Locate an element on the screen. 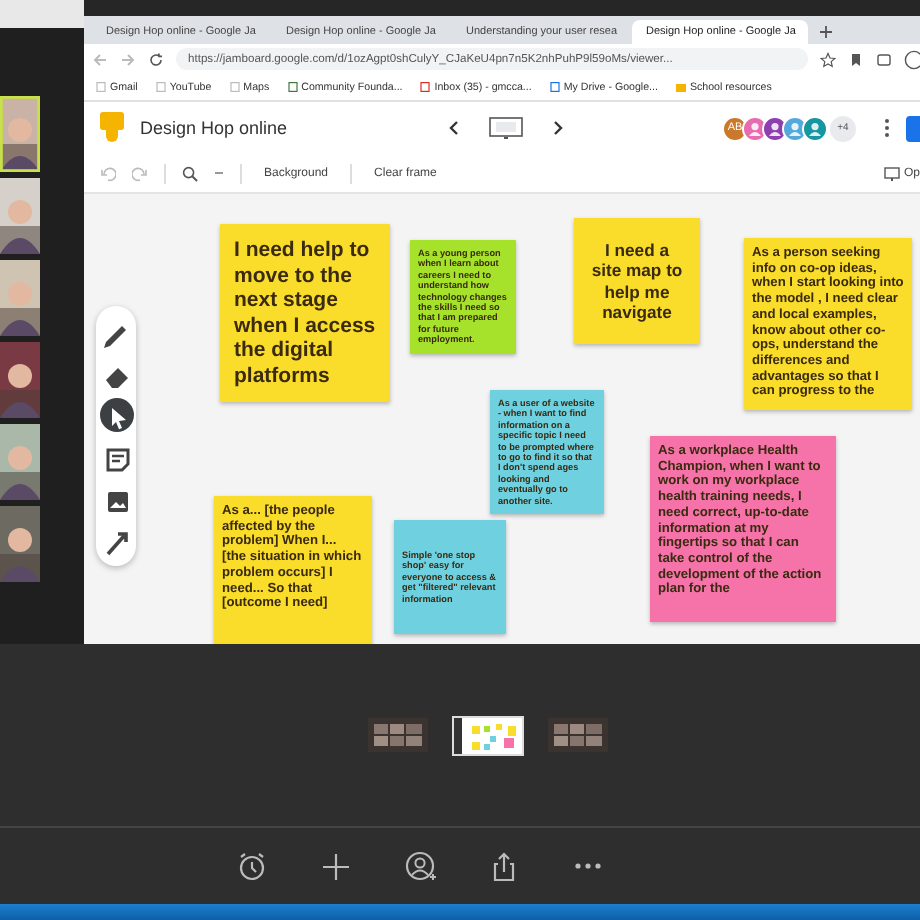  plus-icon is located at coordinates (336, 866).